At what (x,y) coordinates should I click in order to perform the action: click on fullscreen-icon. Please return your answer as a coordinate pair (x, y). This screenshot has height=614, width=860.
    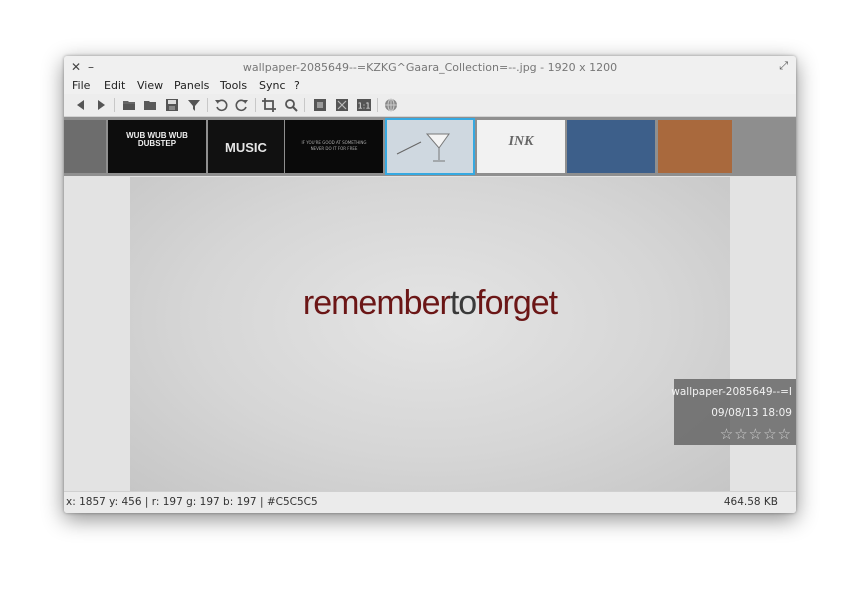
    Looking at the image, I should click on (342, 105).